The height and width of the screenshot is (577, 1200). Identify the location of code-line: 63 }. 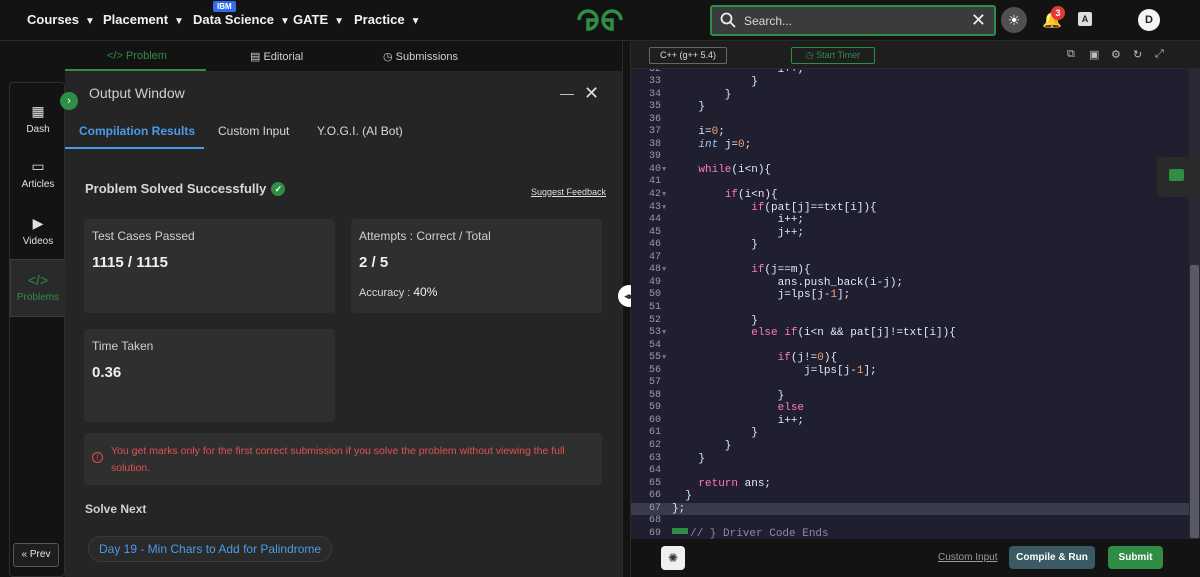
(910, 459).